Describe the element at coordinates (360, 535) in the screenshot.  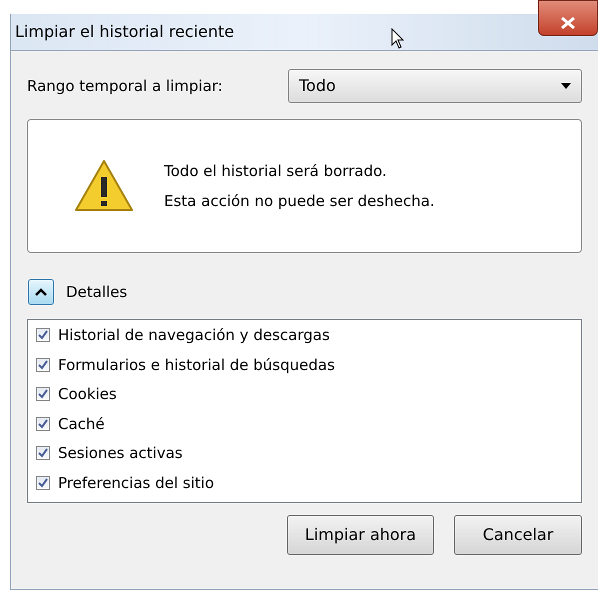
I see `clear-now-button: Limpiar ahora` at that location.